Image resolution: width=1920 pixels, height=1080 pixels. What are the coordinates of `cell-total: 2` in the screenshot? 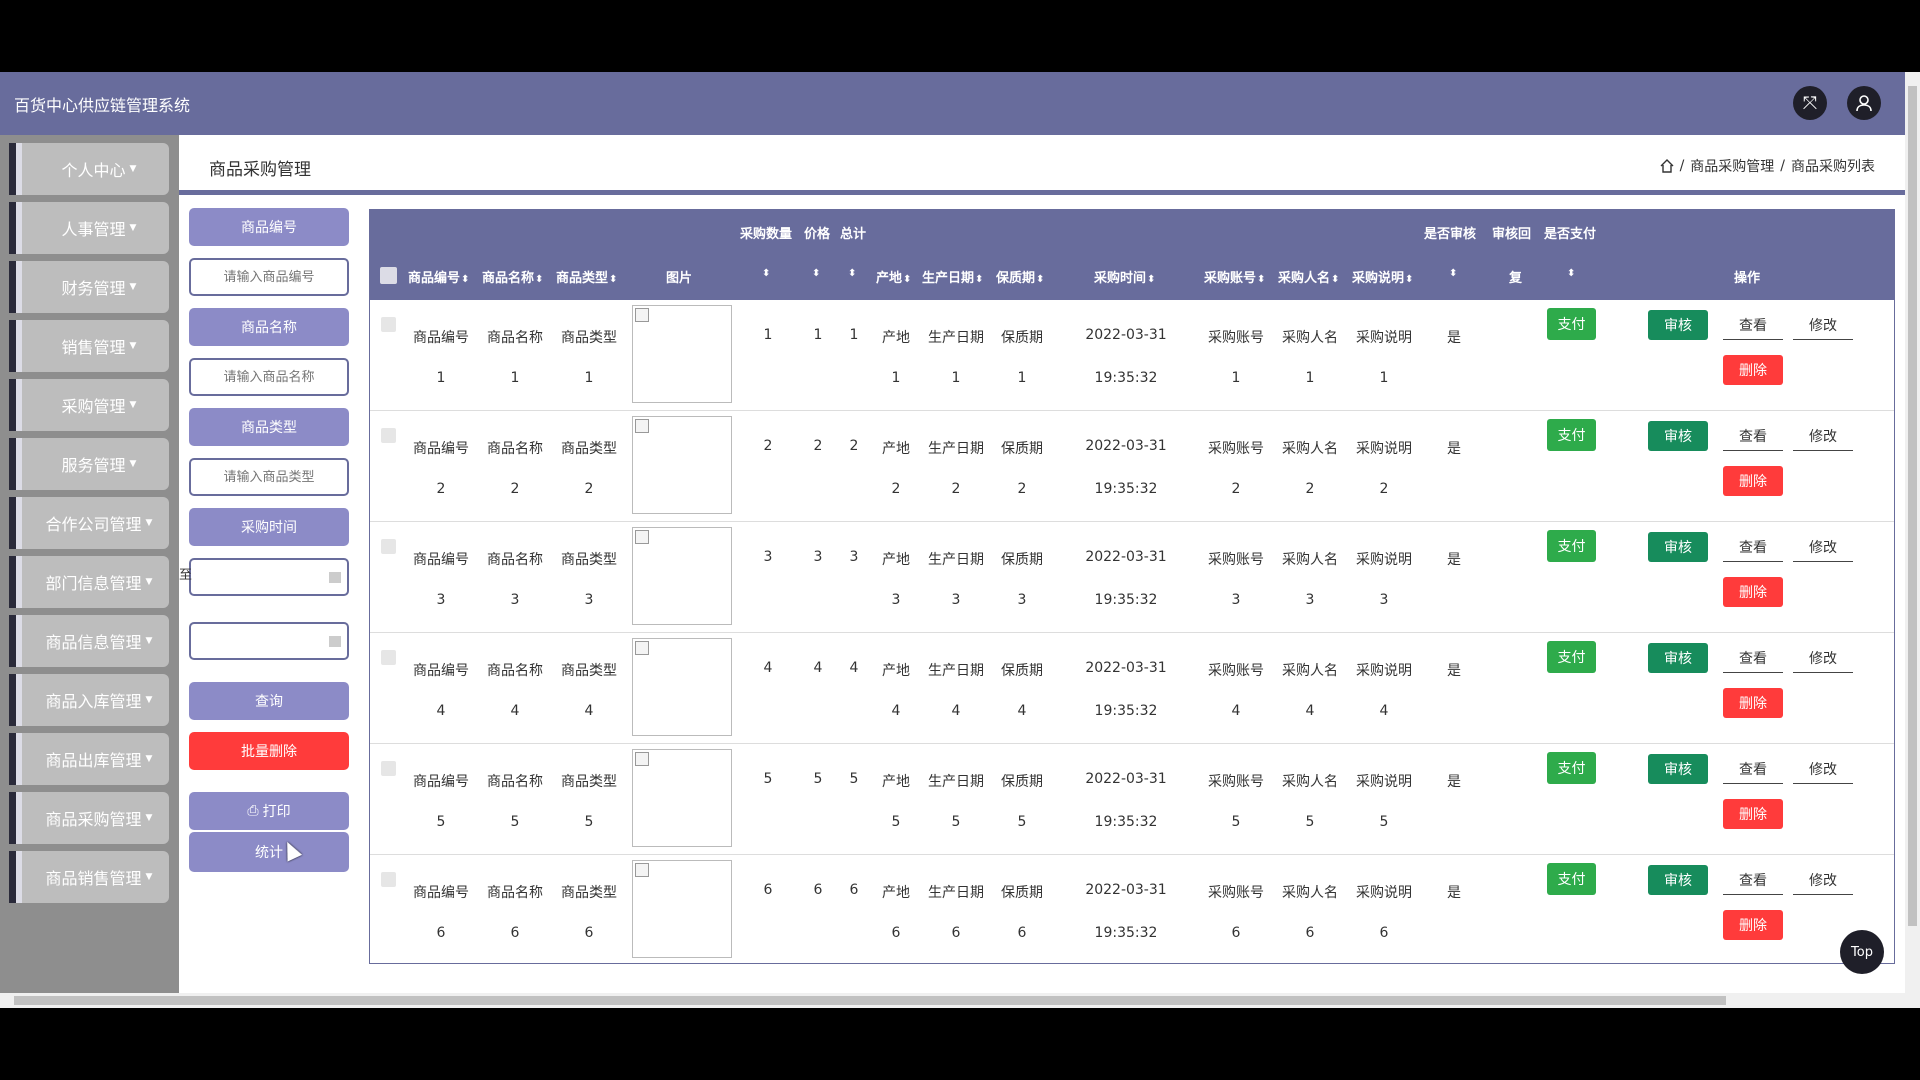 It's located at (854, 446).